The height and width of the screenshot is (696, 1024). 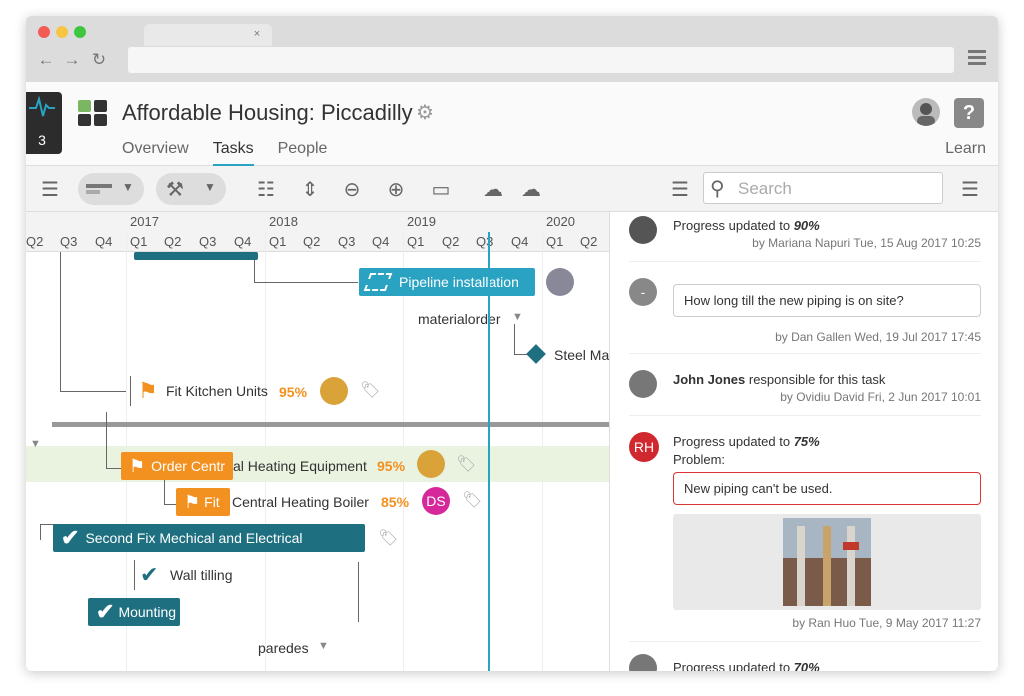 What do you see at coordinates (541, 60) in the screenshot?
I see `address-bar` at bounding box center [541, 60].